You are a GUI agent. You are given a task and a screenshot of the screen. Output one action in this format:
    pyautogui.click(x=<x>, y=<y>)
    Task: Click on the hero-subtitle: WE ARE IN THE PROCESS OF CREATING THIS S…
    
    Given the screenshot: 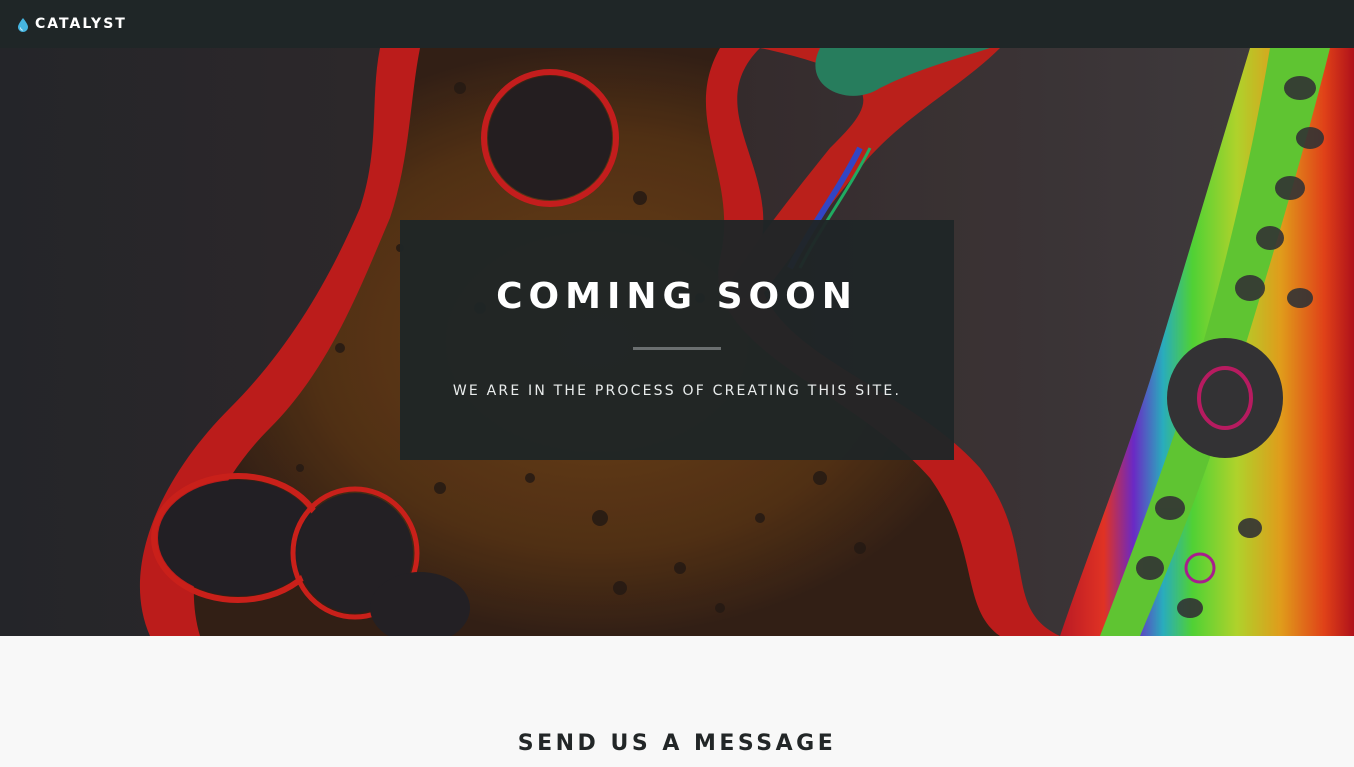 What is the action you would take?
    pyautogui.click(x=677, y=391)
    